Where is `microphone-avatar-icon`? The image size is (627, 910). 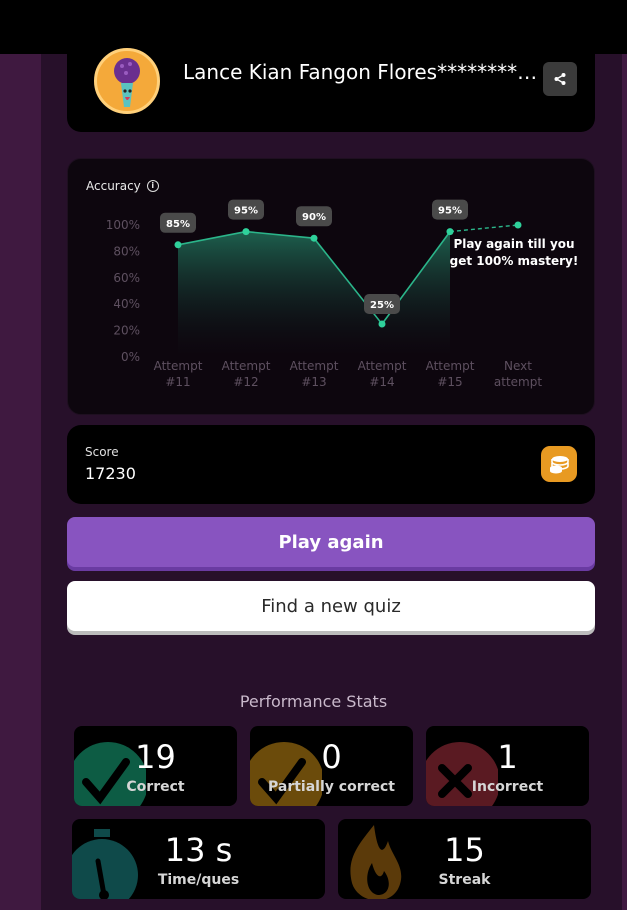 microphone-avatar-icon is located at coordinates (127, 82).